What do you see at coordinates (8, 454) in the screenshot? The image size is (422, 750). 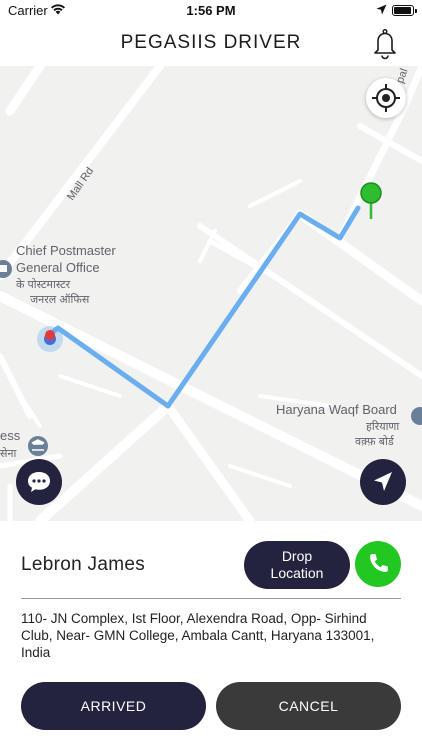 I see `poi-partial-hi-label: सेना` at bounding box center [8, 454].